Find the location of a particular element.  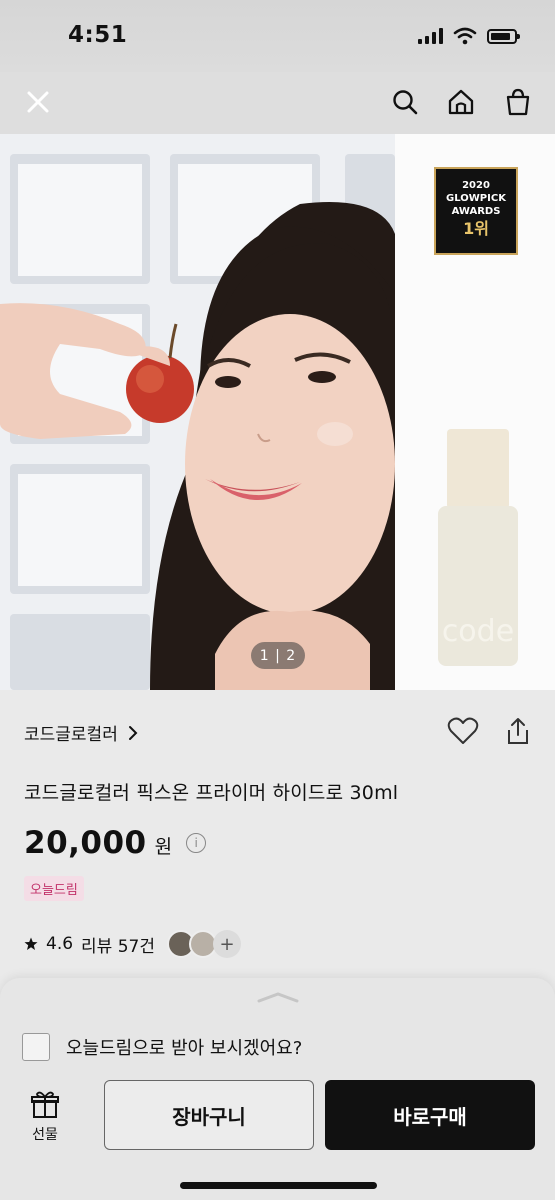

award-subtitle: AWARDS is located at coordinates (476, 211).